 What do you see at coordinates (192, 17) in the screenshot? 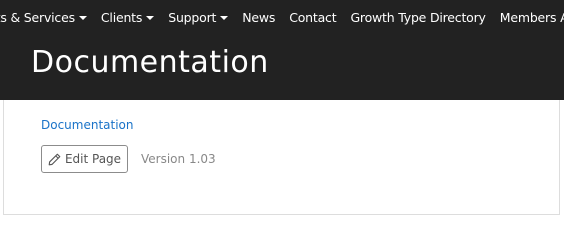
I see `nav-item-label: Support` at bounding box center [192, 17].